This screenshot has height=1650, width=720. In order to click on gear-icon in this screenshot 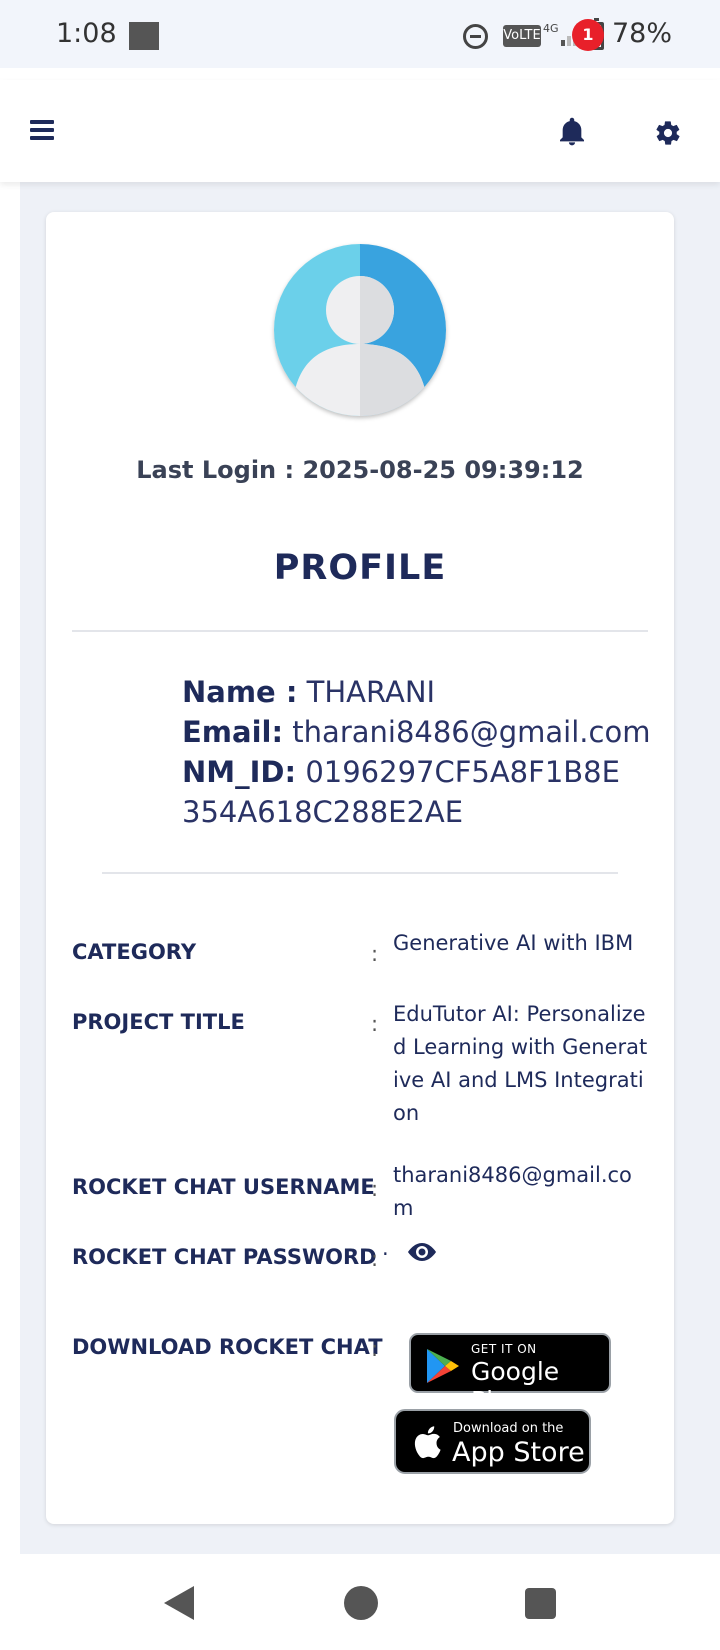, I will do `click(668, 133)`.